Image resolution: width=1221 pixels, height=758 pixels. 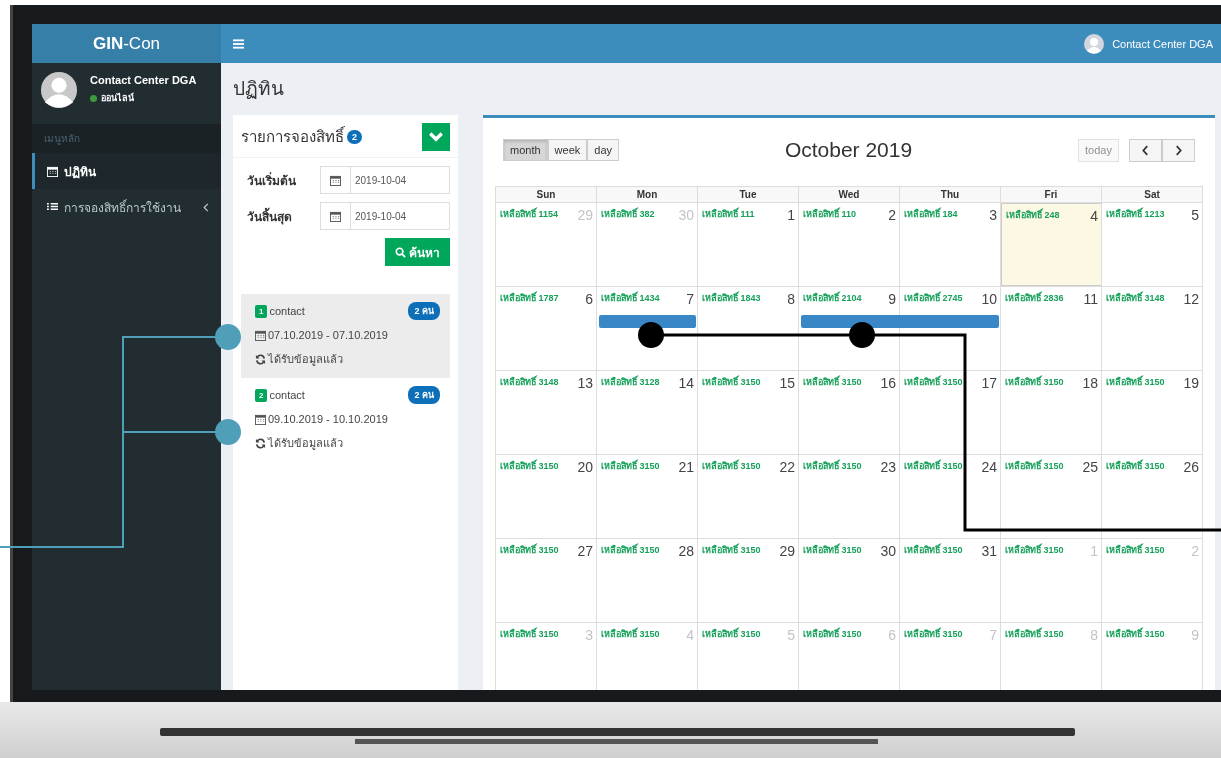 I want to click on menu-header: เมนูหลัก, so click(x=126, y=138).